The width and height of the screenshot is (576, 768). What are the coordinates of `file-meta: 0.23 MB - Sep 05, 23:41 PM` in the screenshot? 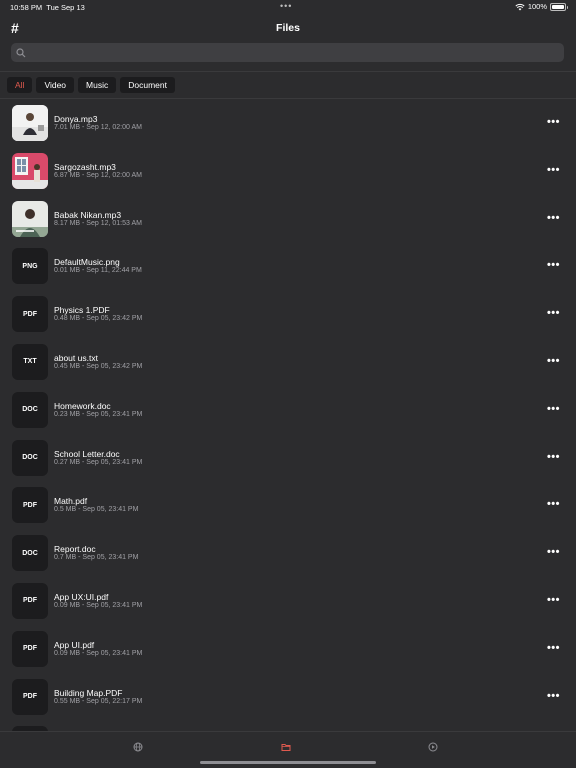 It's located at (98, 414).